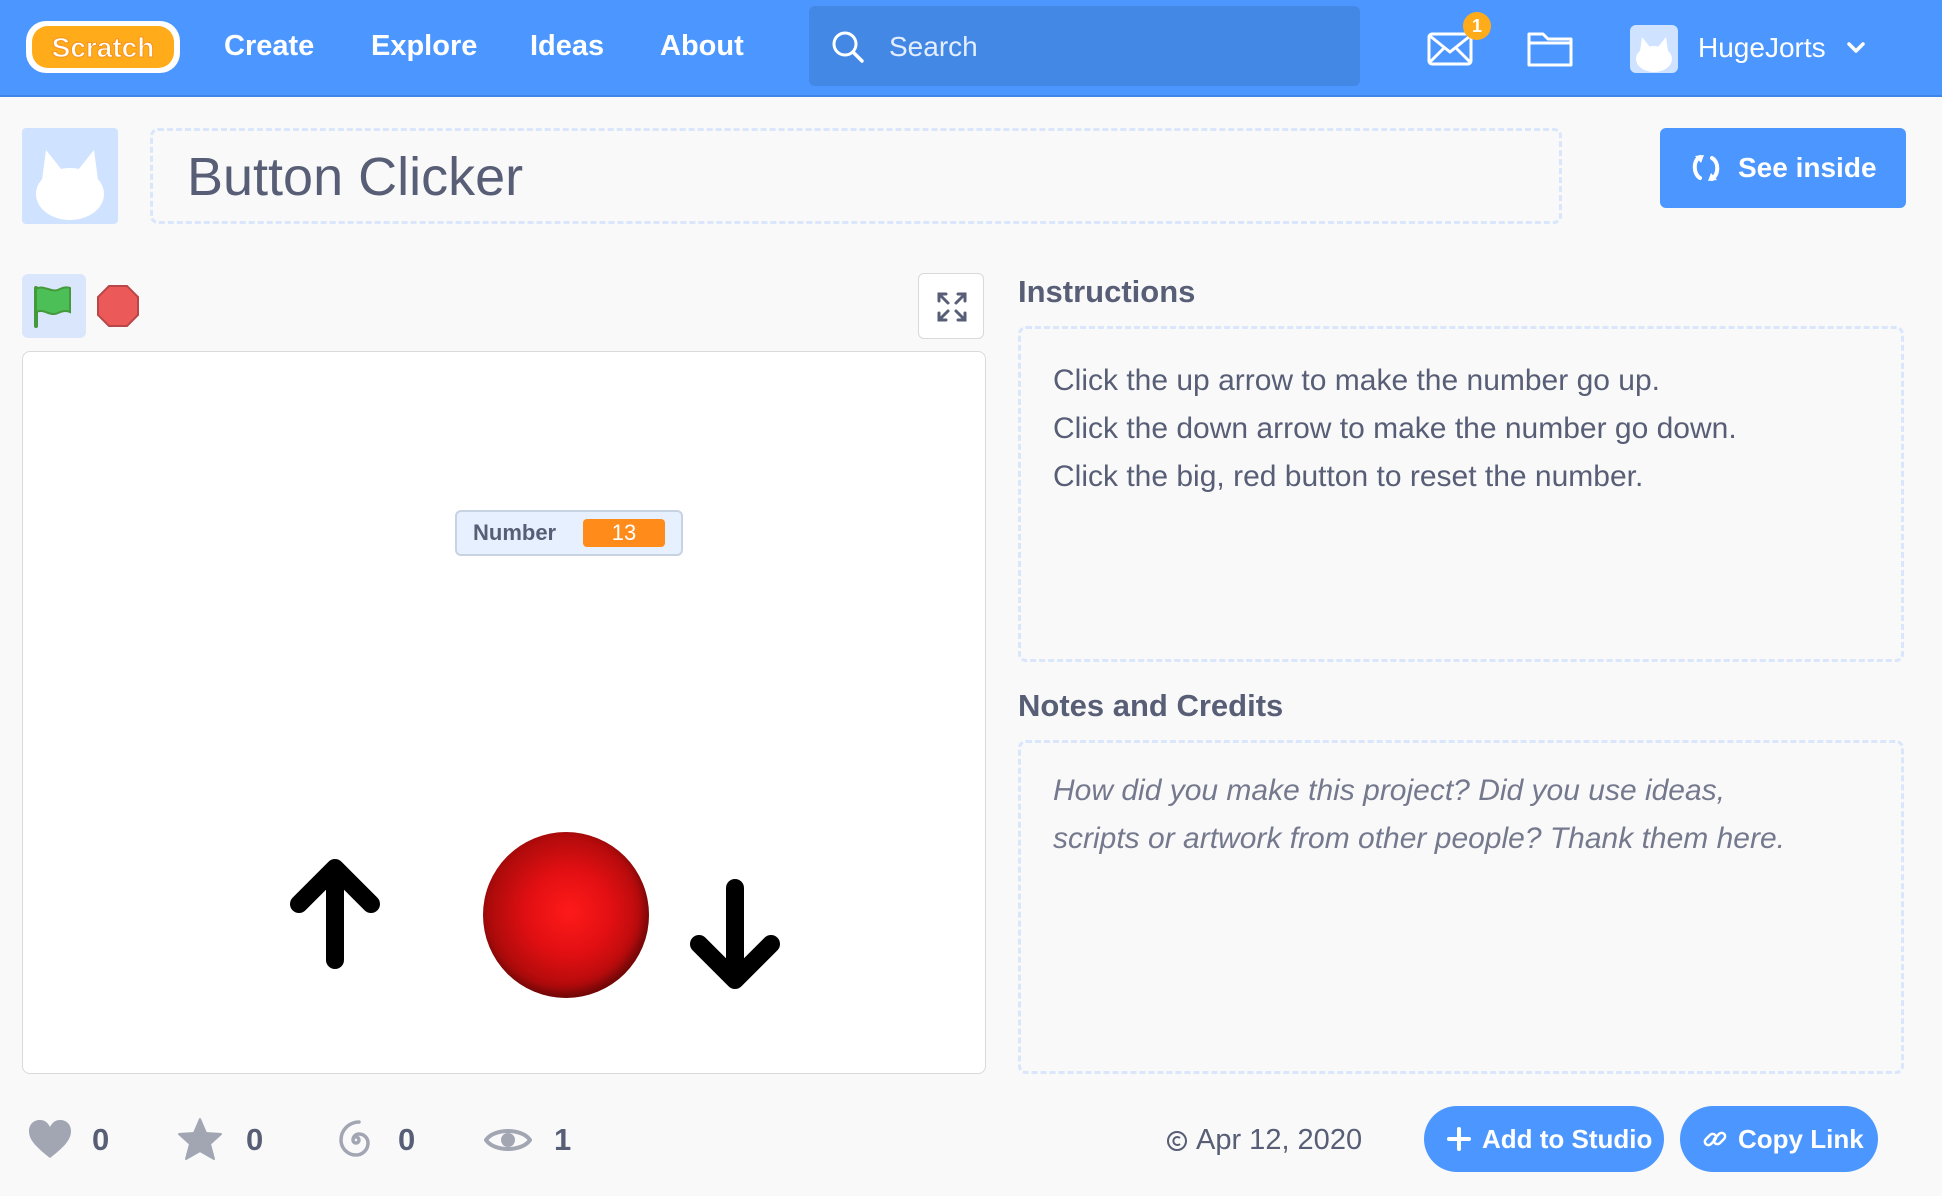 The width and height of the screenshot is (1942, 1196). I want to click on green-flag-icon, so click(52, 307).